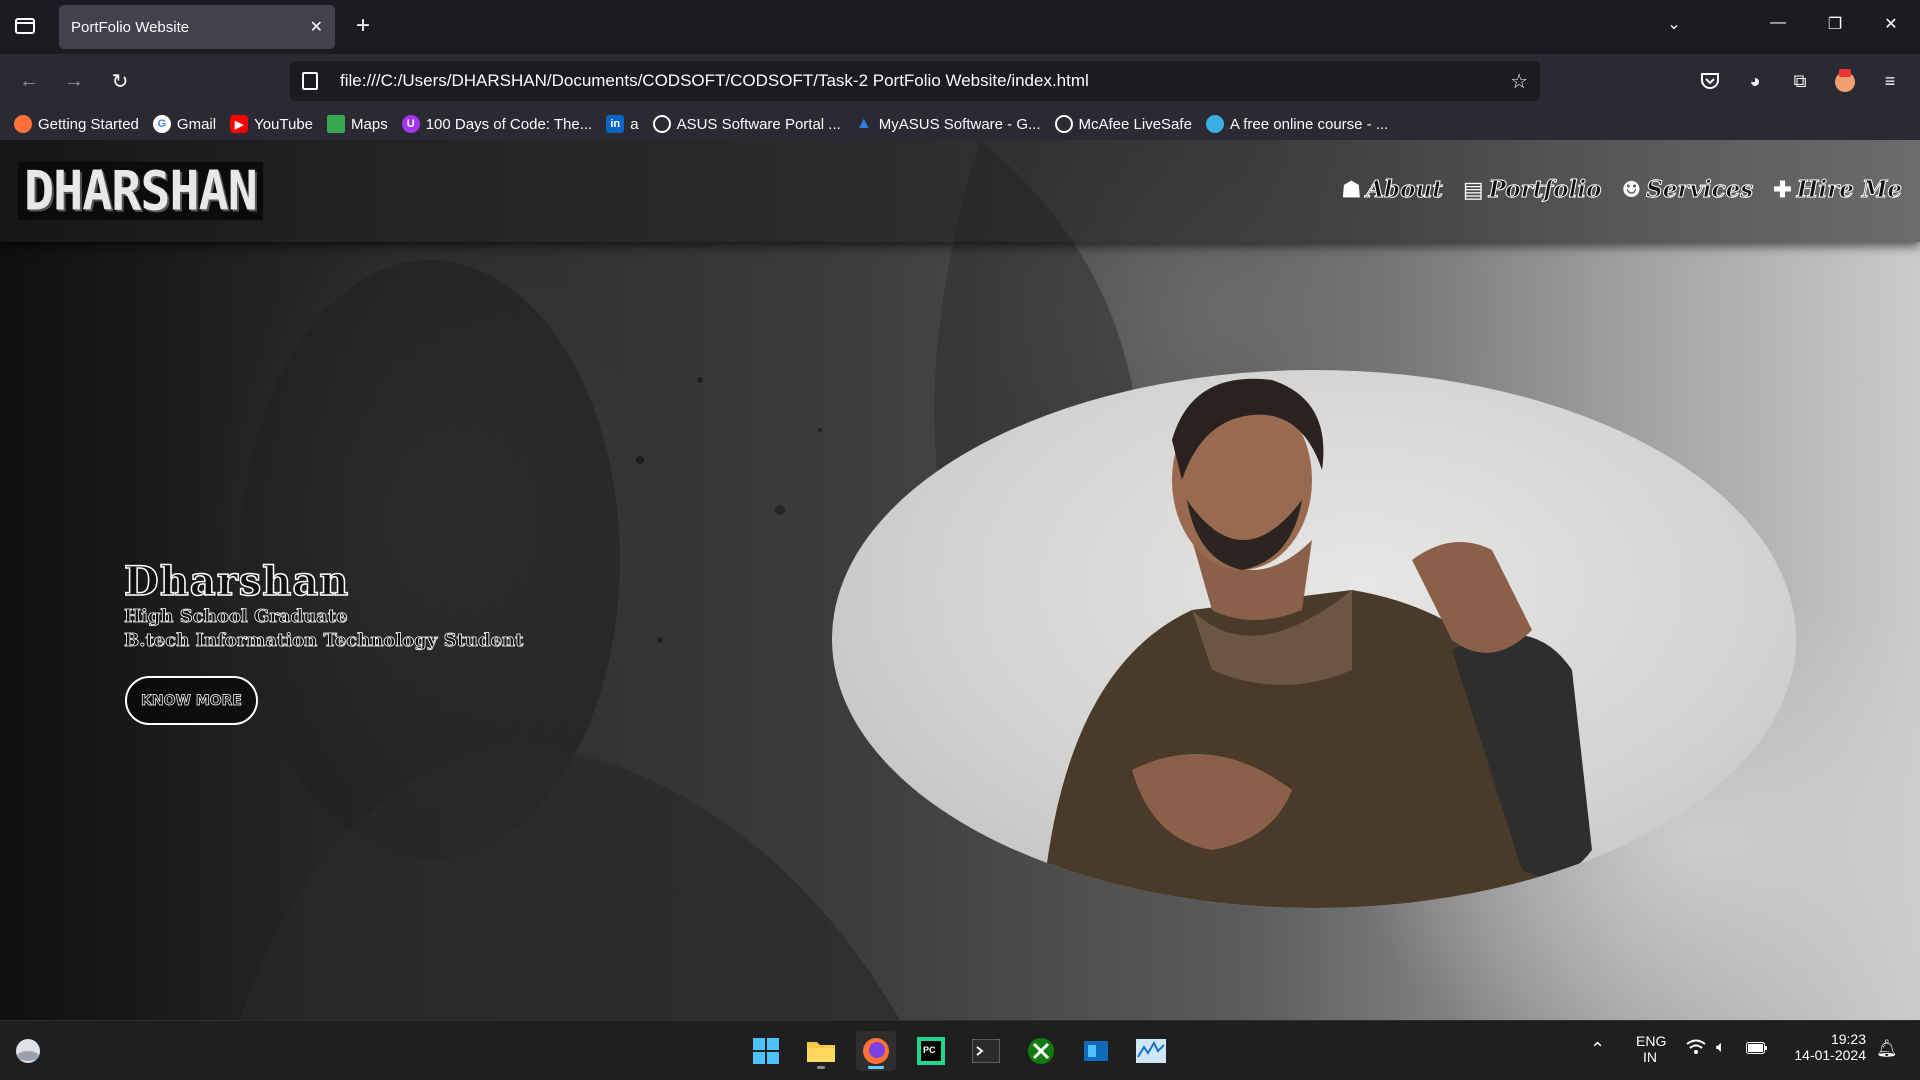 This screenshot has height=1080, width=1920. Describe the element at coordinates (197, 27) in the screenshot. I see `browser-tab: PortFolio Website ✕` at that location.